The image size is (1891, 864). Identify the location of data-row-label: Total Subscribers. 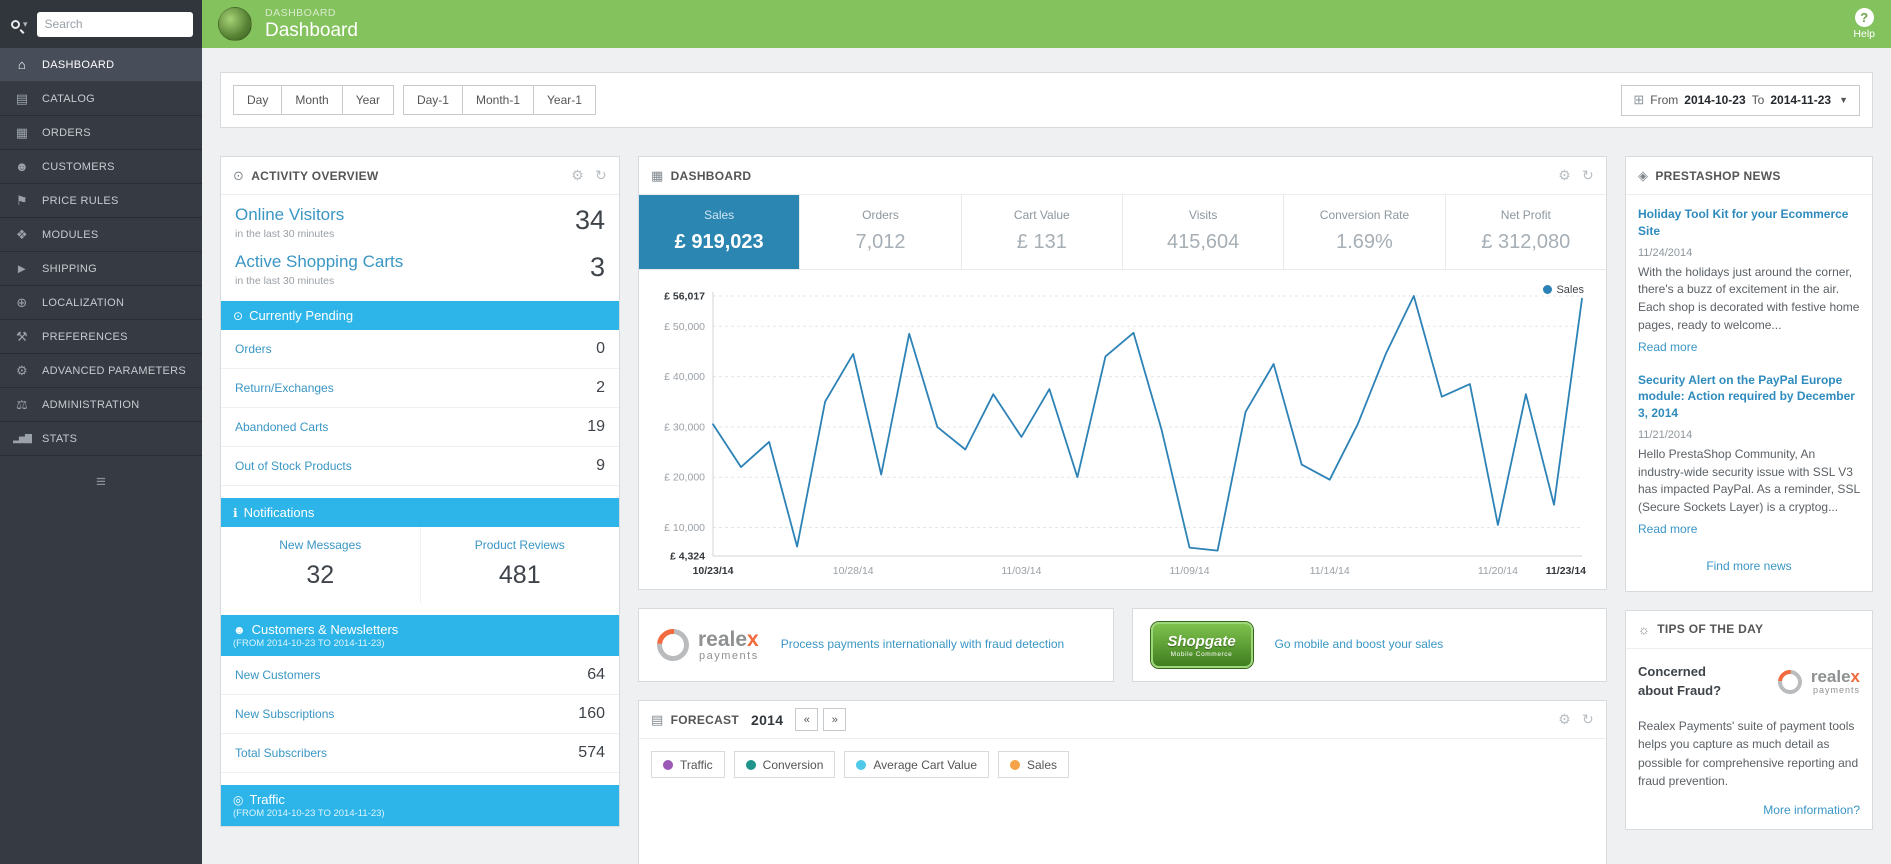
(281, 753).